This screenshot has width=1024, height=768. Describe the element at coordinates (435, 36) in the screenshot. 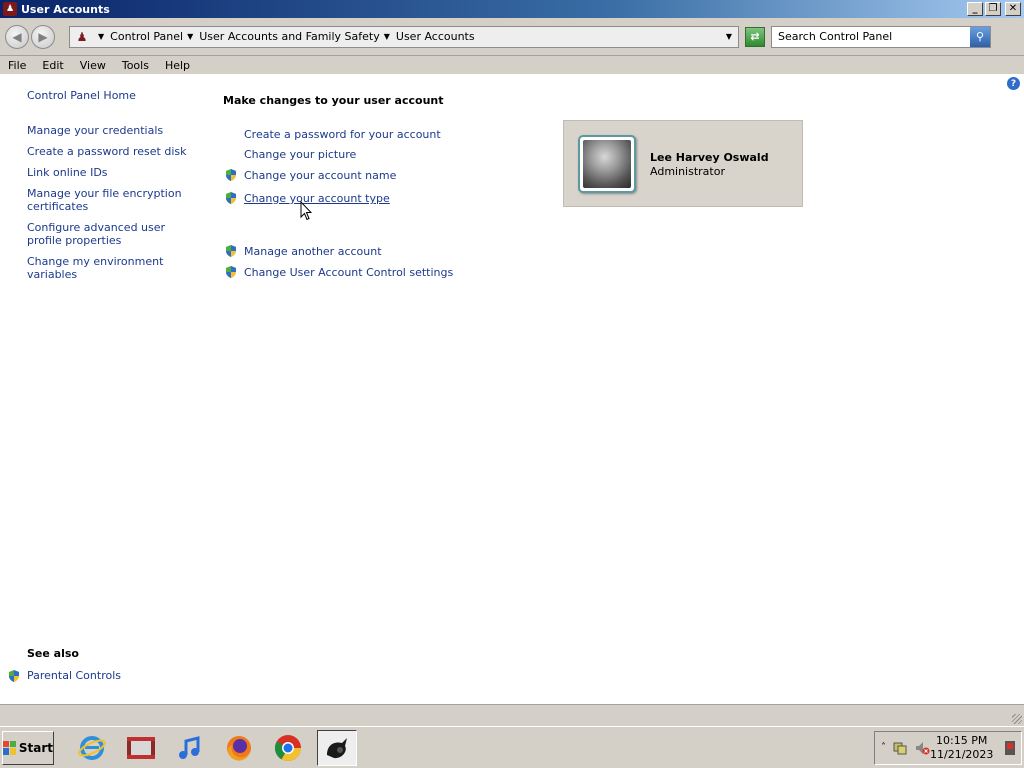

I see `breadcrumb-user-accounts: User Accounts` at that location.